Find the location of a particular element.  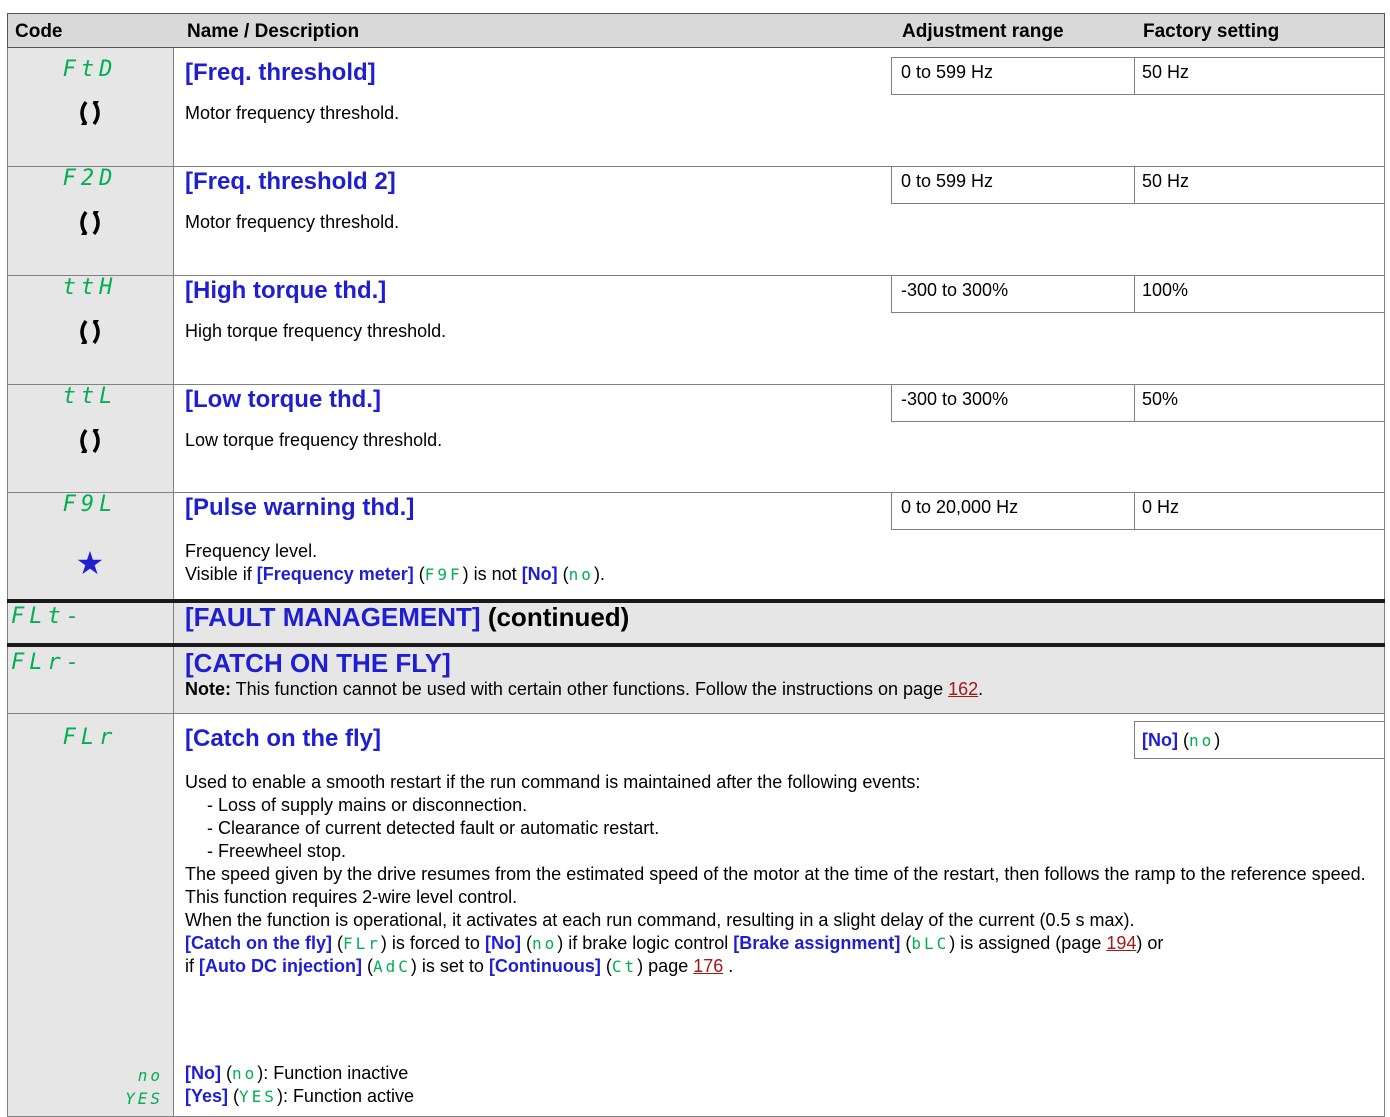

page-link: 176 is located at coordinates (708, 966).